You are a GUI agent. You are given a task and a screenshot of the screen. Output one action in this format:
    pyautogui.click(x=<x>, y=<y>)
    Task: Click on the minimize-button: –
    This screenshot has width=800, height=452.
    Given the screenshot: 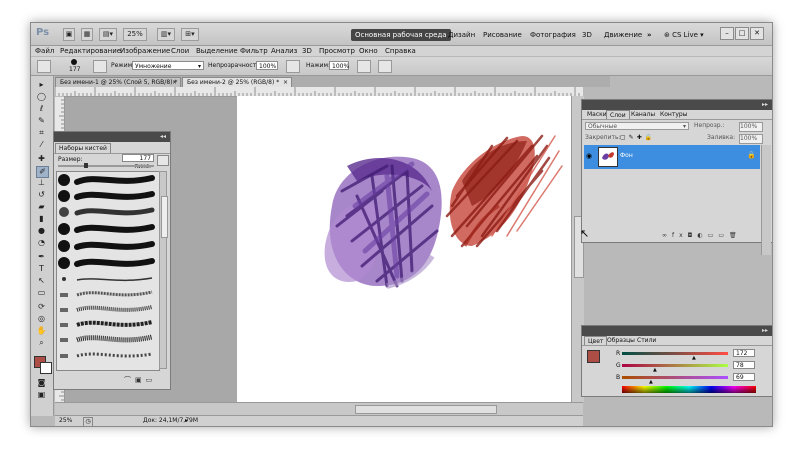 What is the action you would take?
    pyautogui.click(x=727, y=33)
    